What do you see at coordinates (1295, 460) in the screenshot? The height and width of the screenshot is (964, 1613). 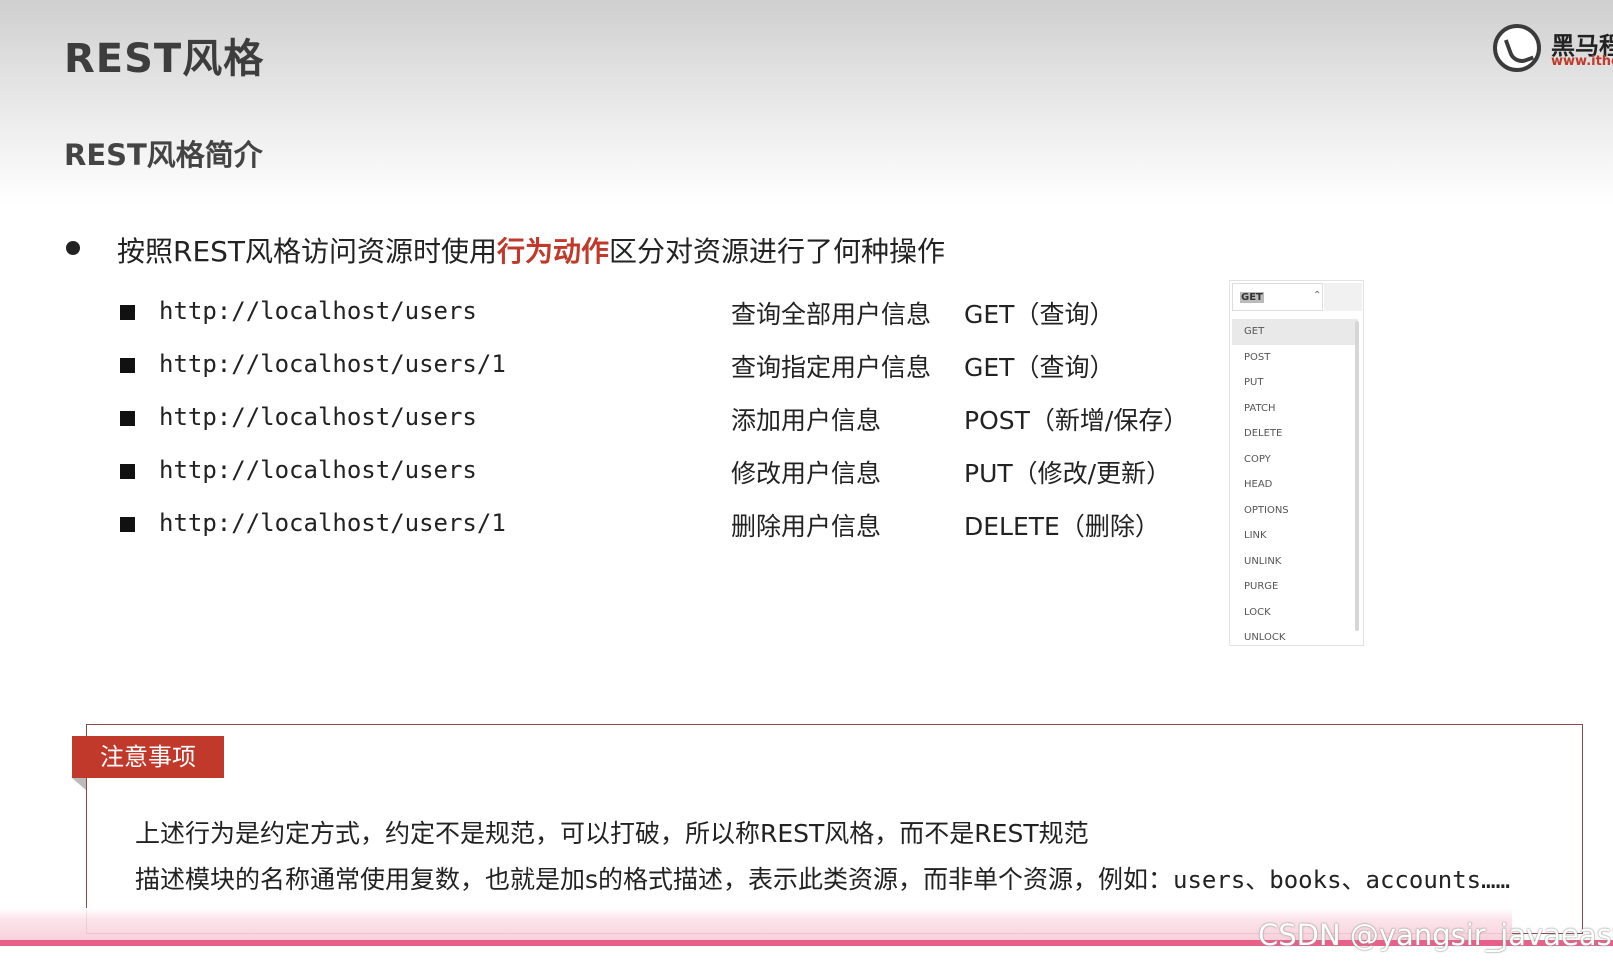 I see `method-option: COPY` at bounding box center [1295, 460].